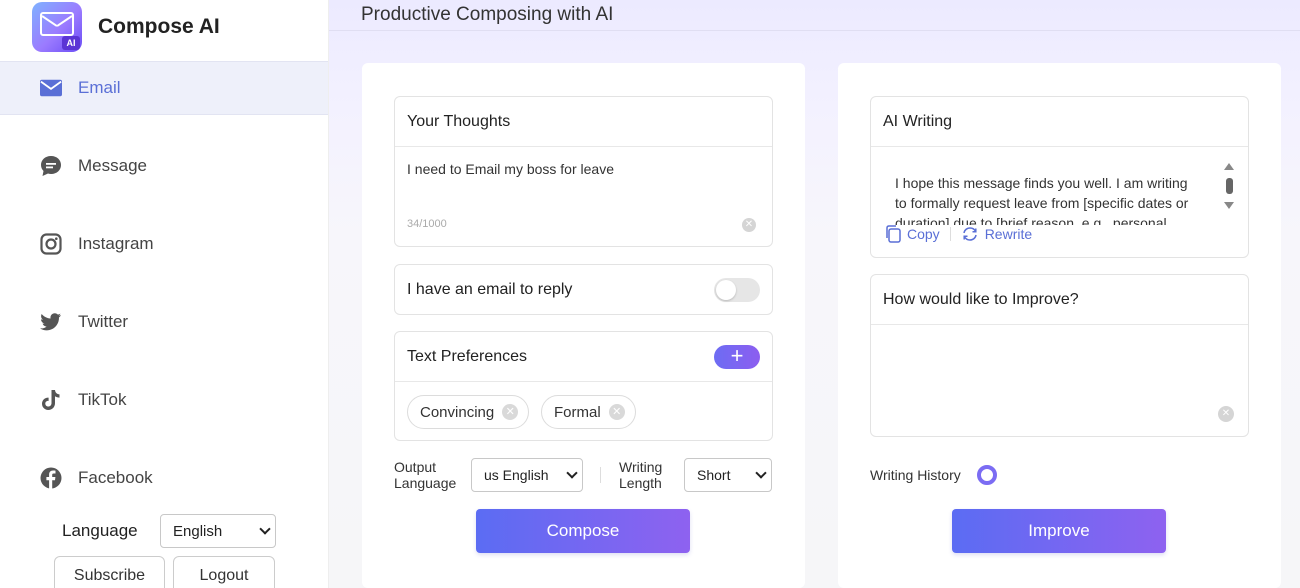 The width and height of the screenshot is (1300, 588). I want to click on sidebar-item-email: Email, so click(164, 88).